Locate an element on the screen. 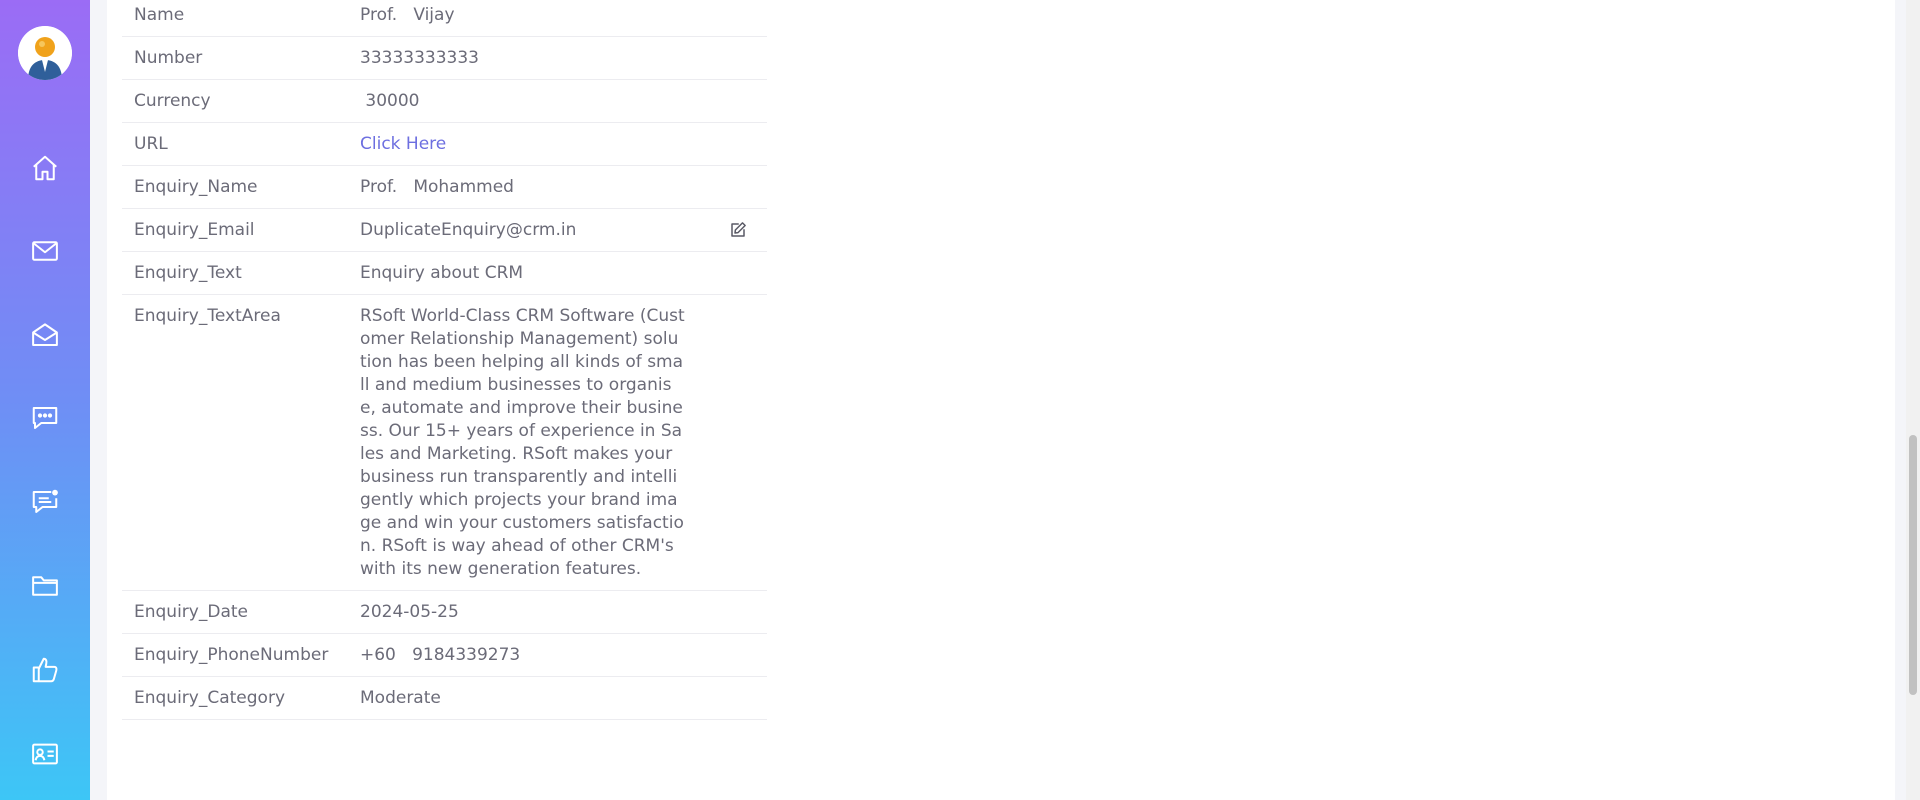 This screenshot has height=800, width=1920. table-row: Enquiry_PhoneNumber +60 9184339273 is located at coordinates (444, 655).